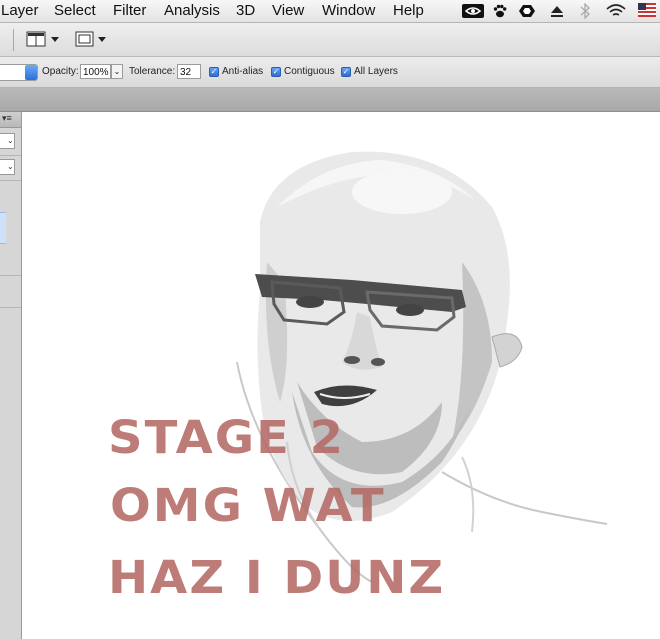 This screenshot has width=660, height=639. What do you see at coordinates (7, 118) in the screenshot?
I see `panel-menu-icon: ▾≡` at bounding box center [7, 118].